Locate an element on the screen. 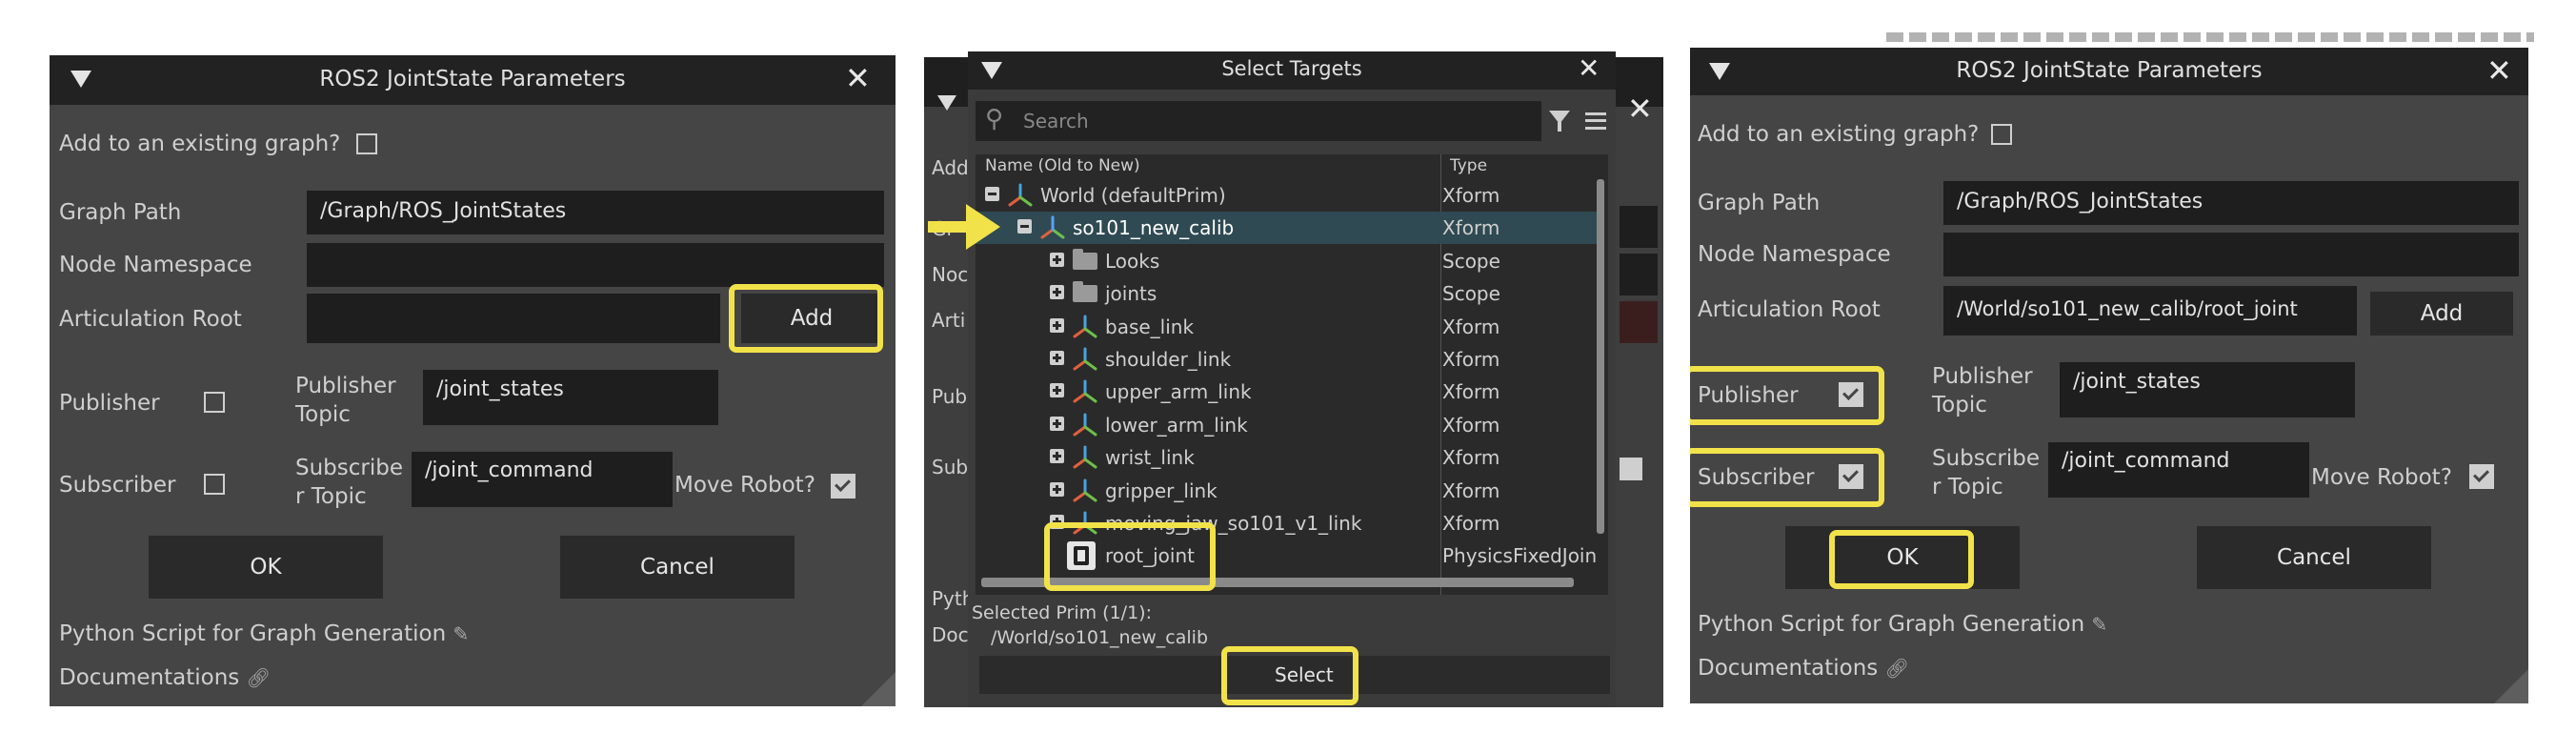 Image resolution: width=2576 pixels, height=753 pixels. tree-row: wrist_link Xform is located at coordinates (1290, 457).